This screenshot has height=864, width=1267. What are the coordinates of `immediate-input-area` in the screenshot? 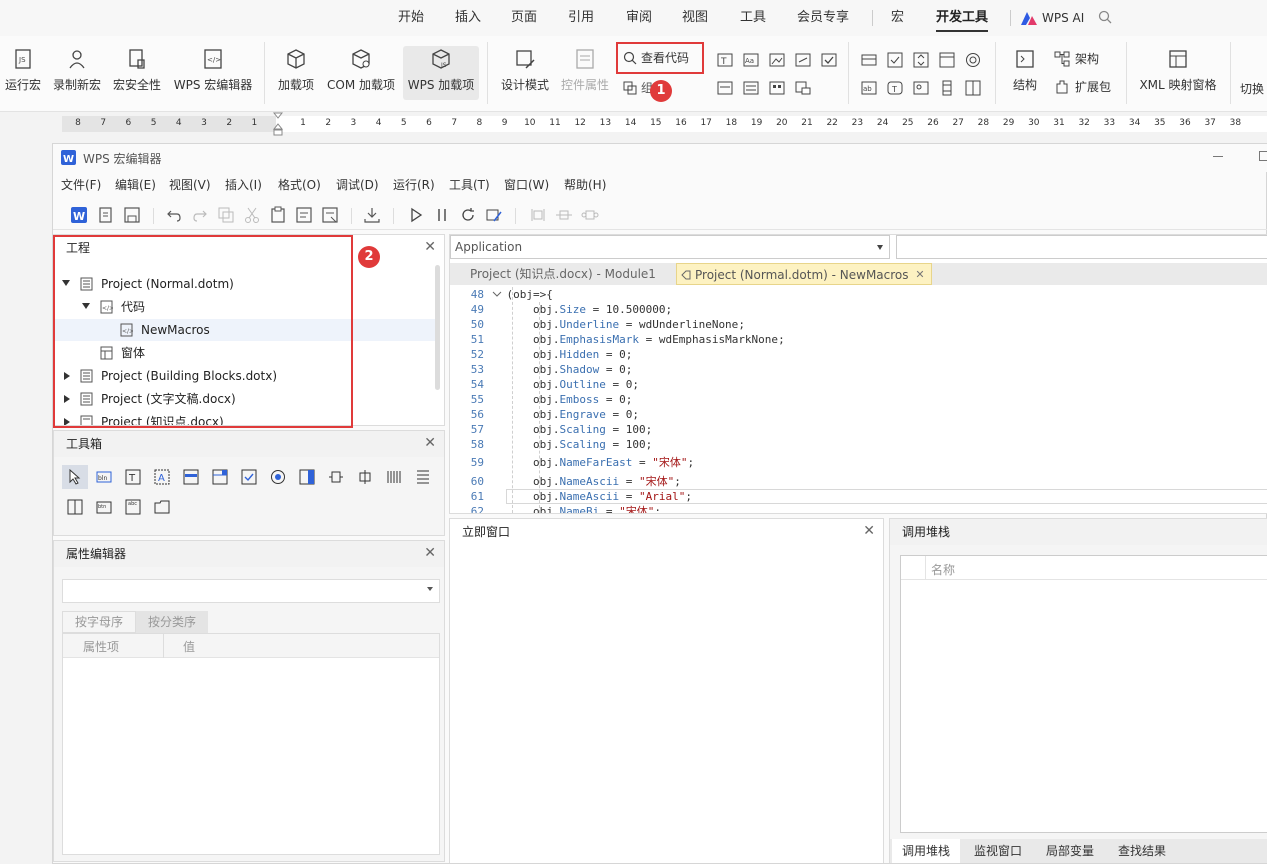 It's located at (666, 704).